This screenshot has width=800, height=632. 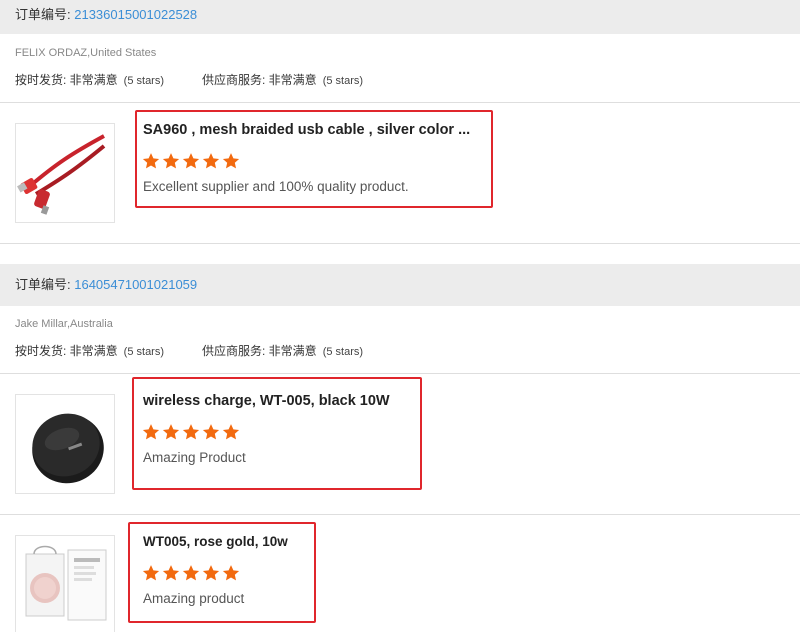 What do you see at coordinates (135, 14) in the screenshot?
I see `order-number-link: 21336015001022528` at bounding box center [135, 14].